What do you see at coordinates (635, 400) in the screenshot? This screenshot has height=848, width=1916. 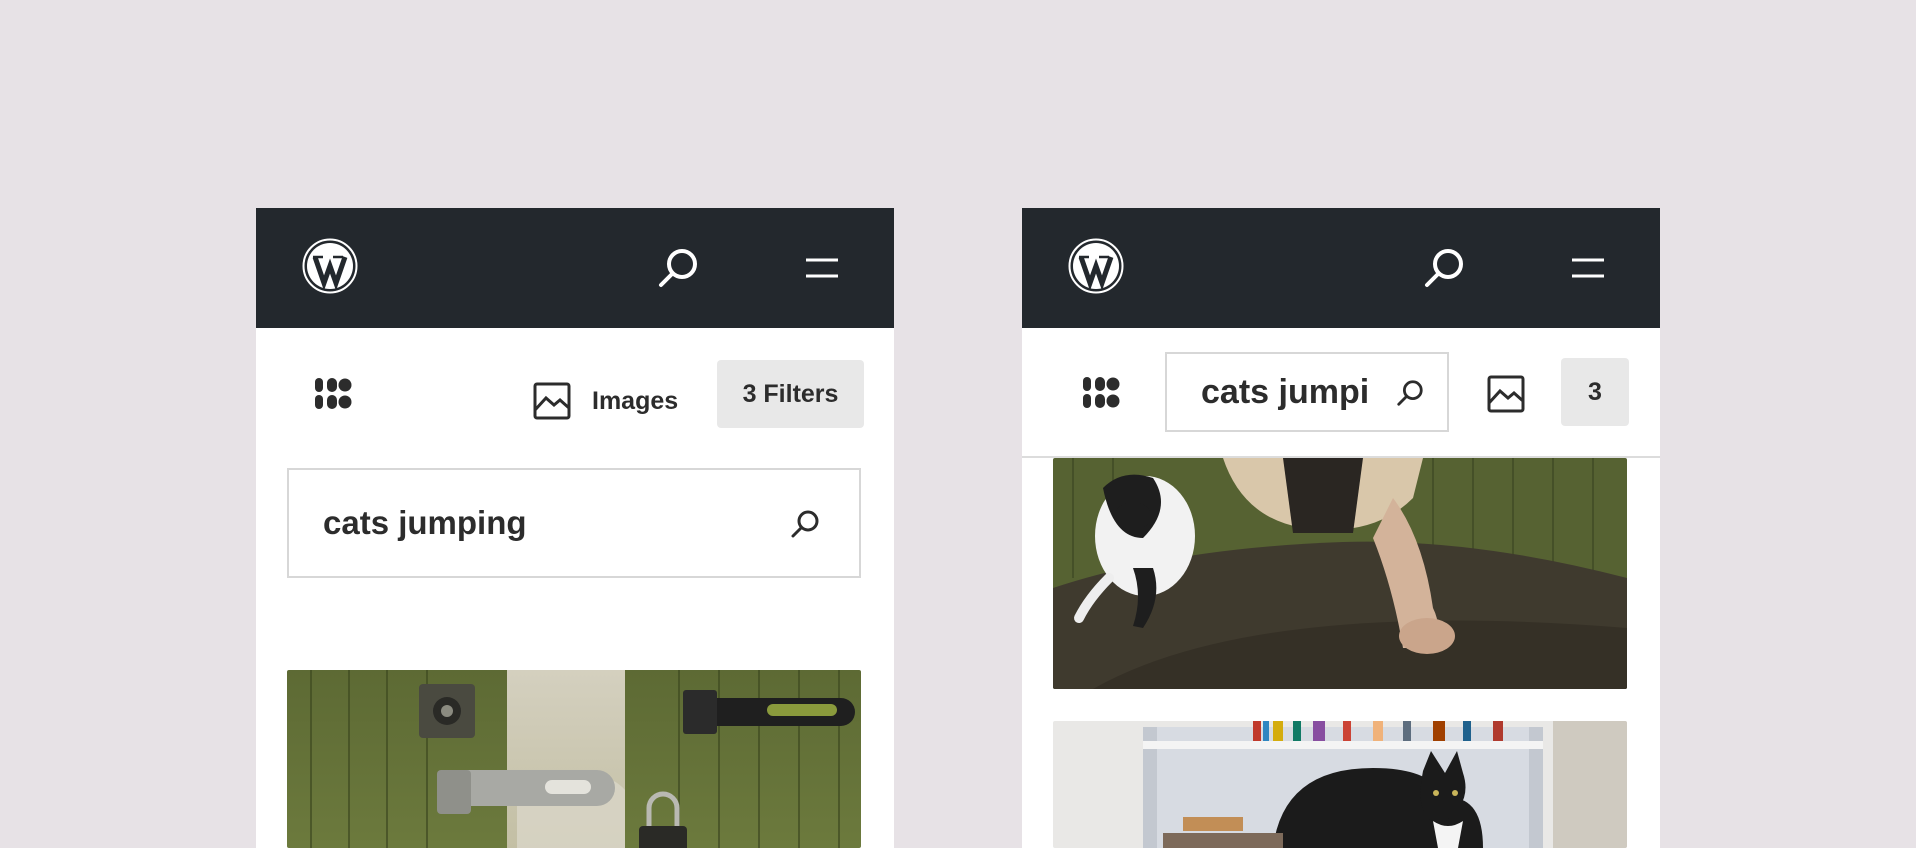 I see `images-label: Images` at bounding box center [635, 400].